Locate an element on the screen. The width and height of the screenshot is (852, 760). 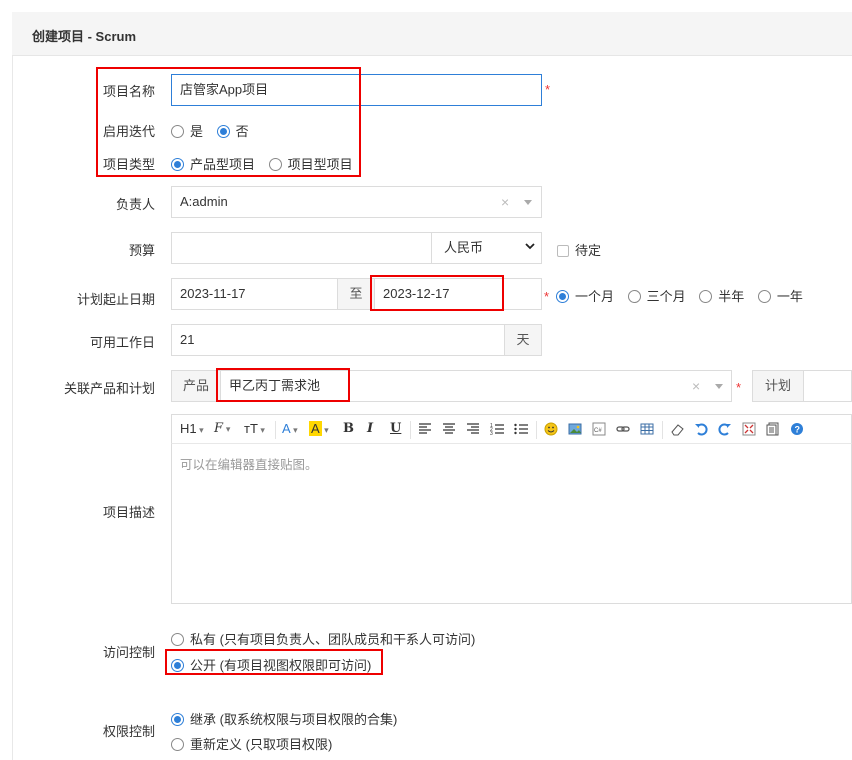
duration-radio-group: 一个月 三个月 半年 一年 is located at coordinates (679, 295).